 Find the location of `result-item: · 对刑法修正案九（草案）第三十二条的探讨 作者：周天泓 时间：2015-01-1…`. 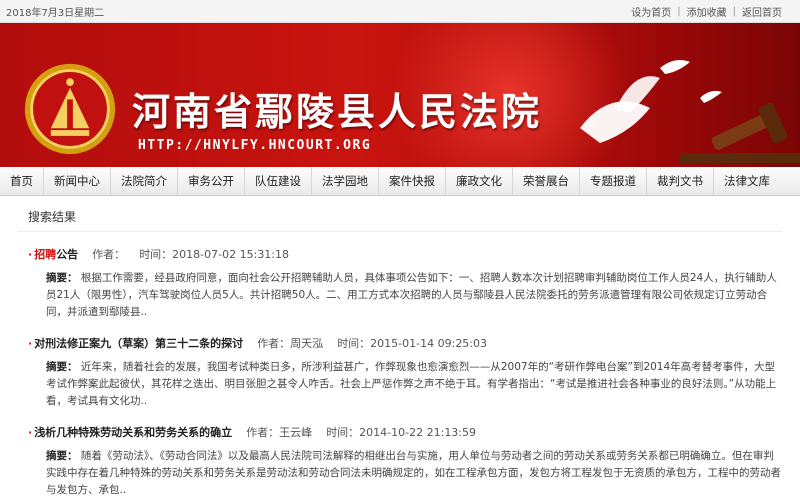

result-item: · 对刑法修正案九（草案）第三十二条的探讨 作者：周天泓 时间：2015-01-1… is located at coordinates (400, 372).